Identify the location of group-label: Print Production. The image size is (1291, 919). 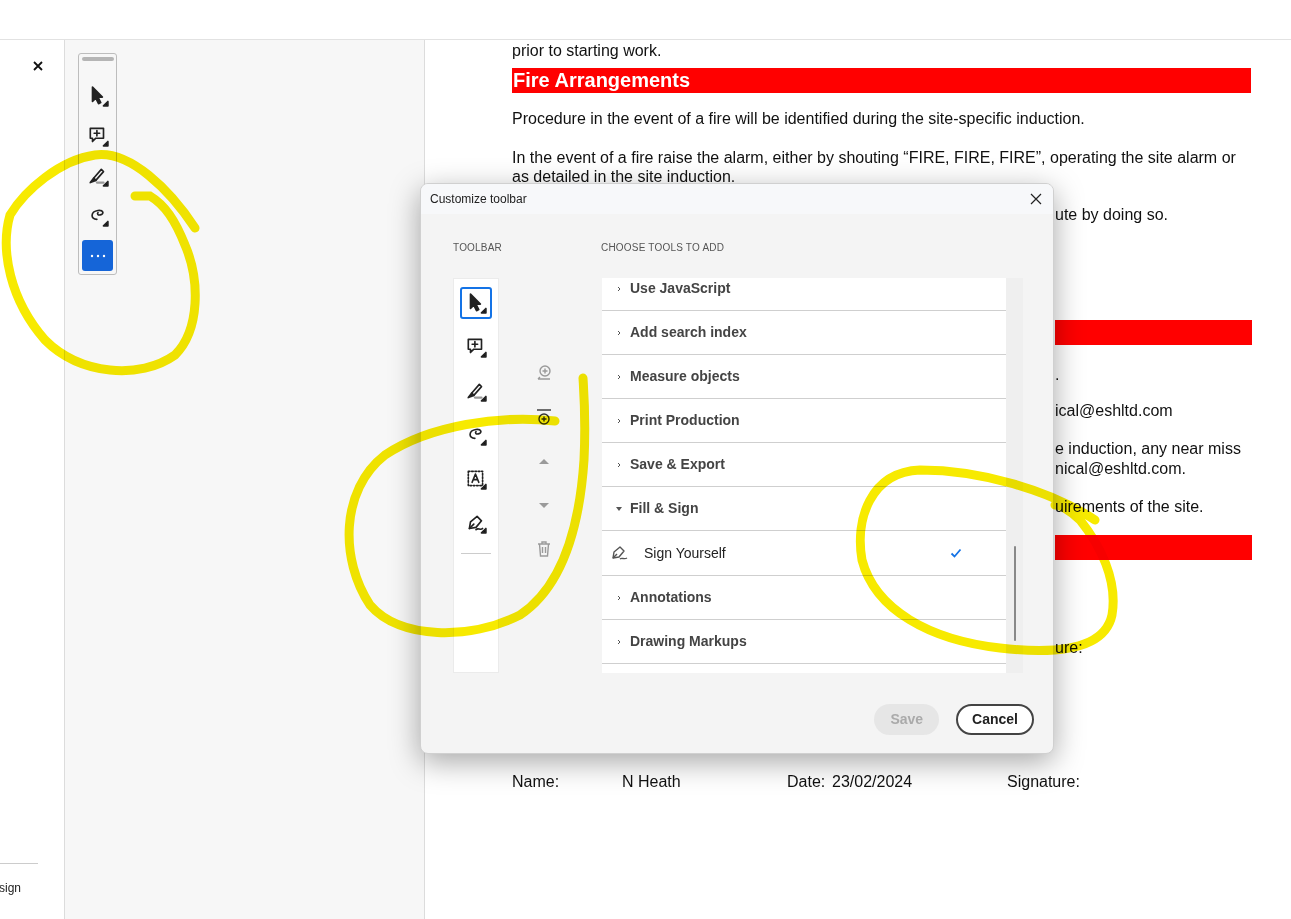
(685, 420).